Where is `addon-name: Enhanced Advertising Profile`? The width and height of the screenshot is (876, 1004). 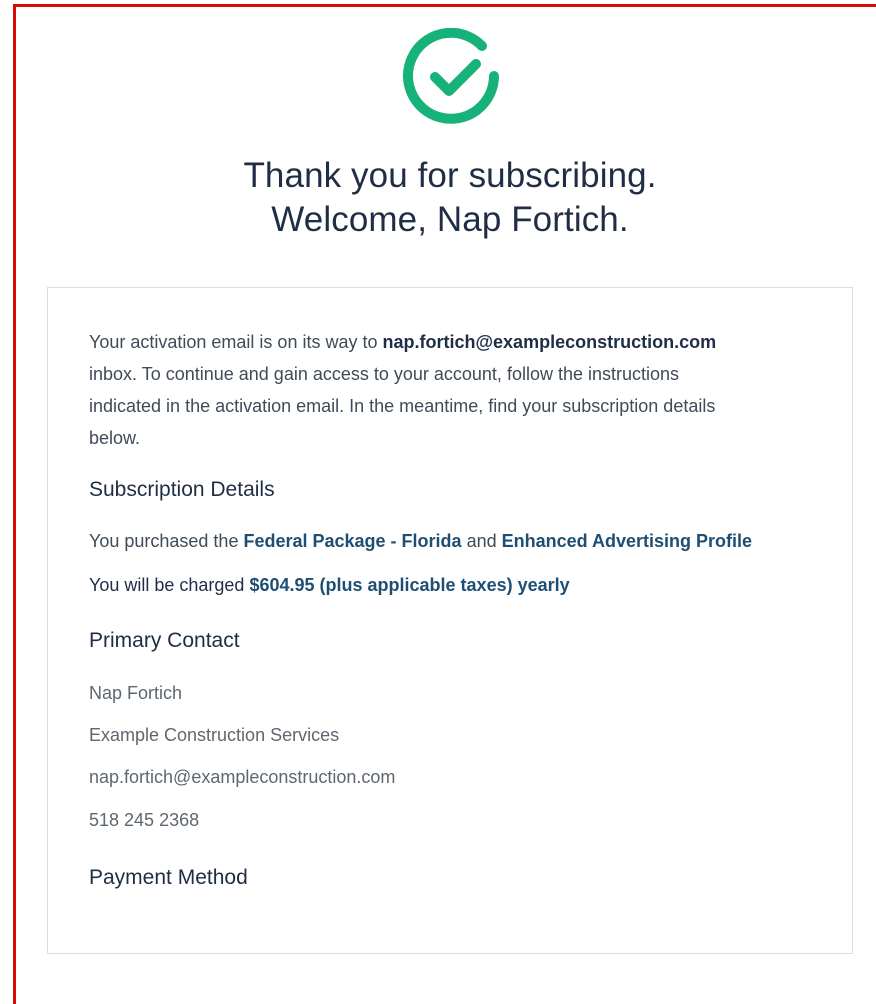
addon-name: Enhanced Advertising Profile is located at coordinates (626, 541).